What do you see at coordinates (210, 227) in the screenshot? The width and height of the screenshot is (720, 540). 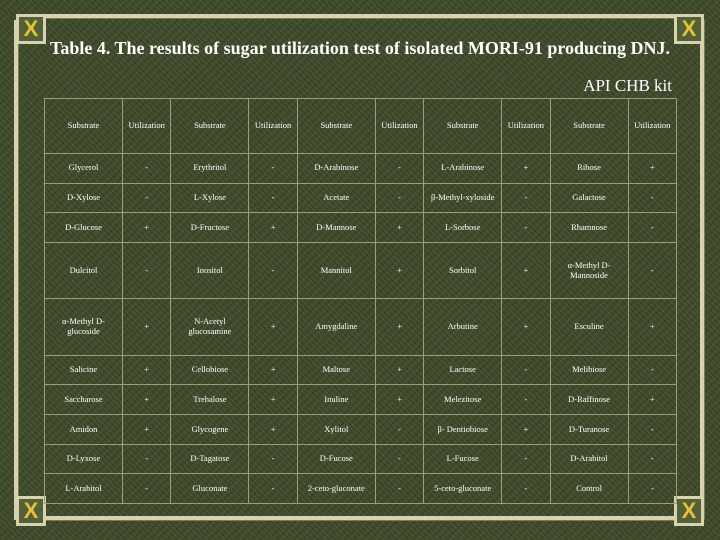 I see `substrate-cell: D-Fructose` at bounding box center [210, 227].